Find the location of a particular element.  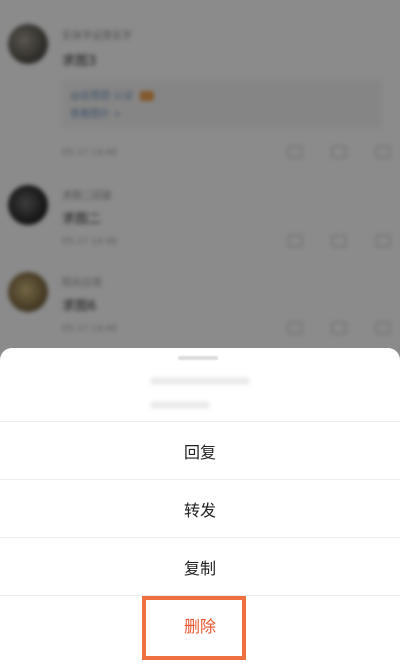

sheet-preview is located at coordinates (200, 398).